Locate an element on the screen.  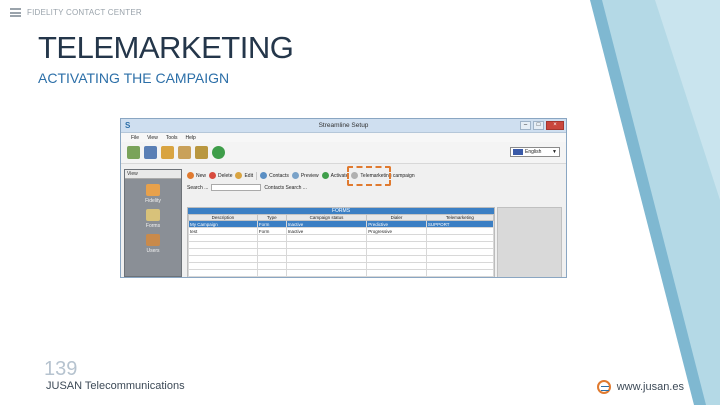
globe-icon is located at coordinates (603, 387).